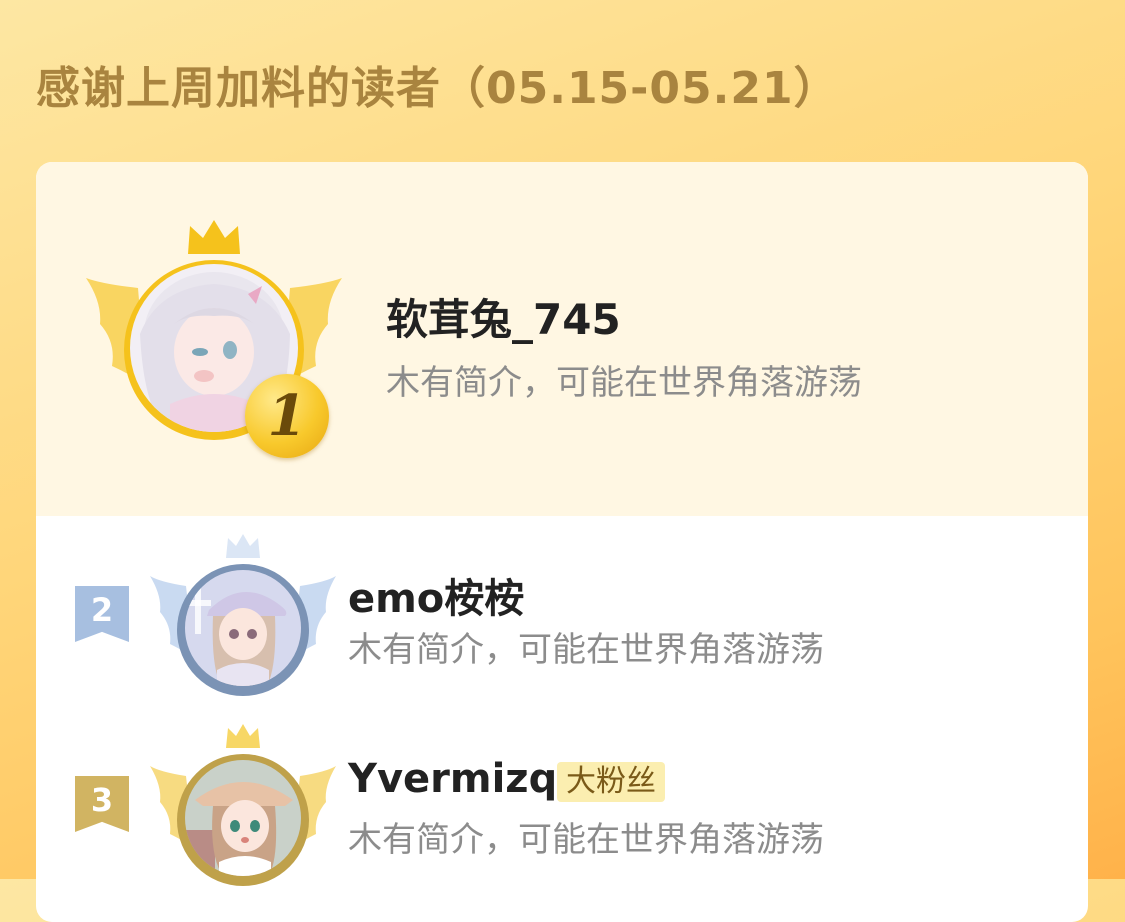 The height and width of the screenshot is (922, 1125). Describe the element at coordinates (503, 316) in the screenshot. I see `reader-name: 软茸兔_745` at that location.